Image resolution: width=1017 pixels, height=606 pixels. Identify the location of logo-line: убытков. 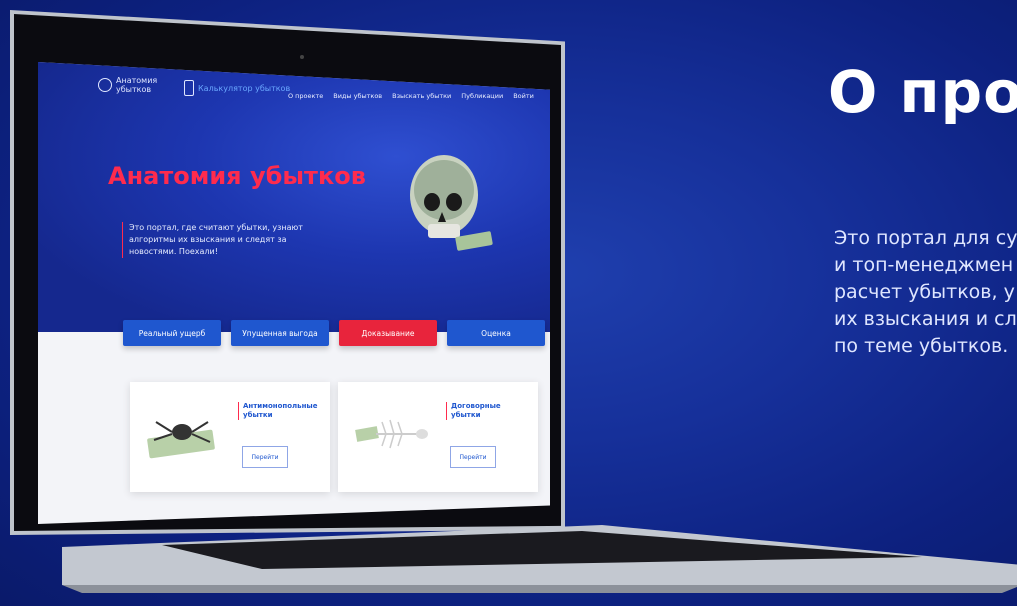
(134, 89).